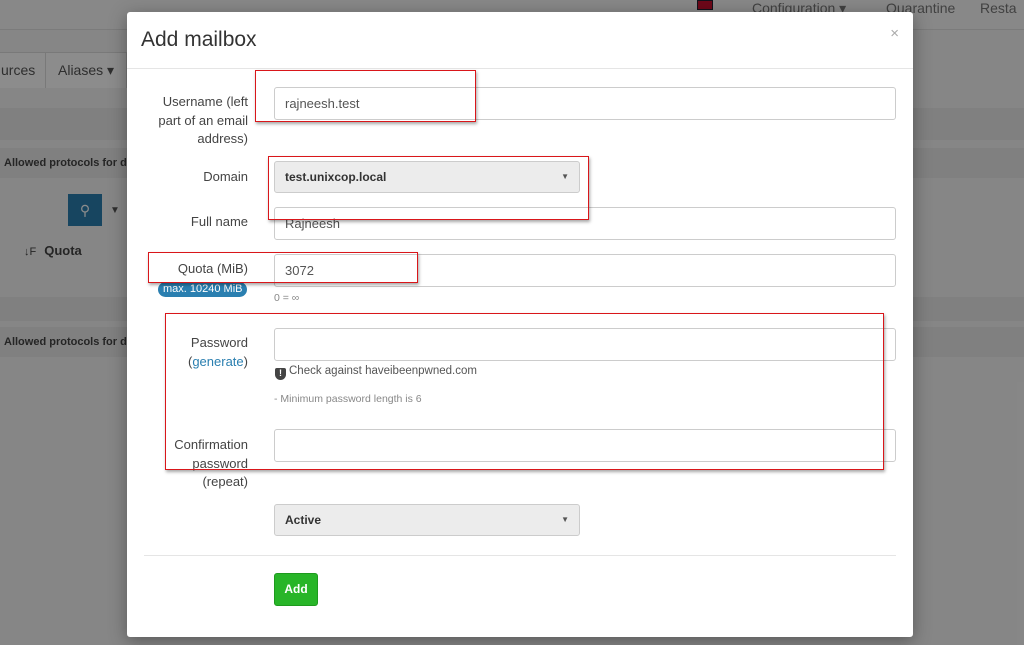 The image size is (1024, 645). What do you see at coordinates (212, 268) in the screenshot?
I see `quota-label: Quota (MiB)` at bounding box center [212, 268].